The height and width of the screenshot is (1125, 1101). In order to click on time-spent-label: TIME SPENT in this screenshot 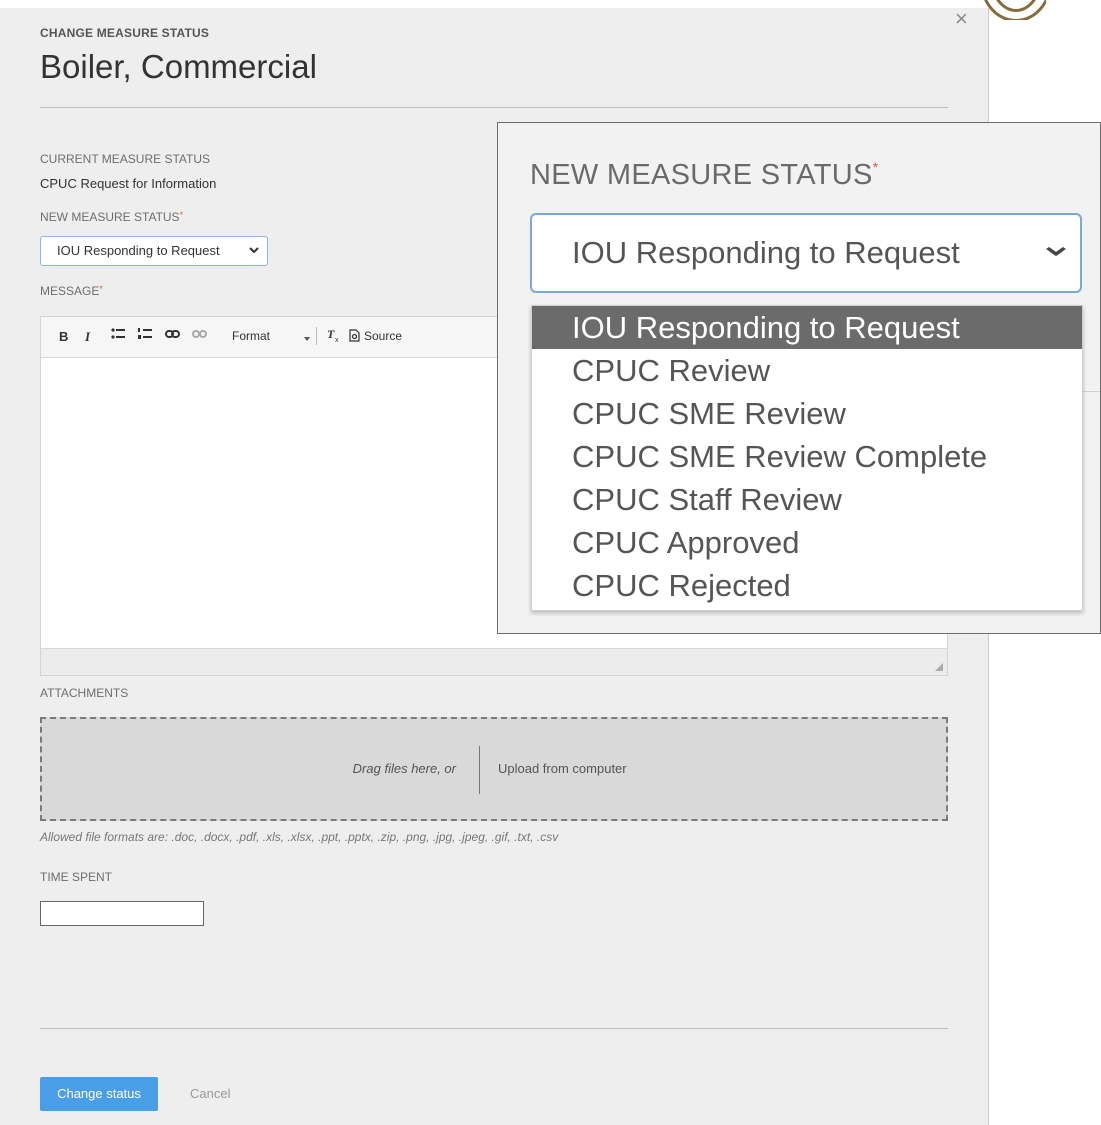, I will do `click(76, 877)`.